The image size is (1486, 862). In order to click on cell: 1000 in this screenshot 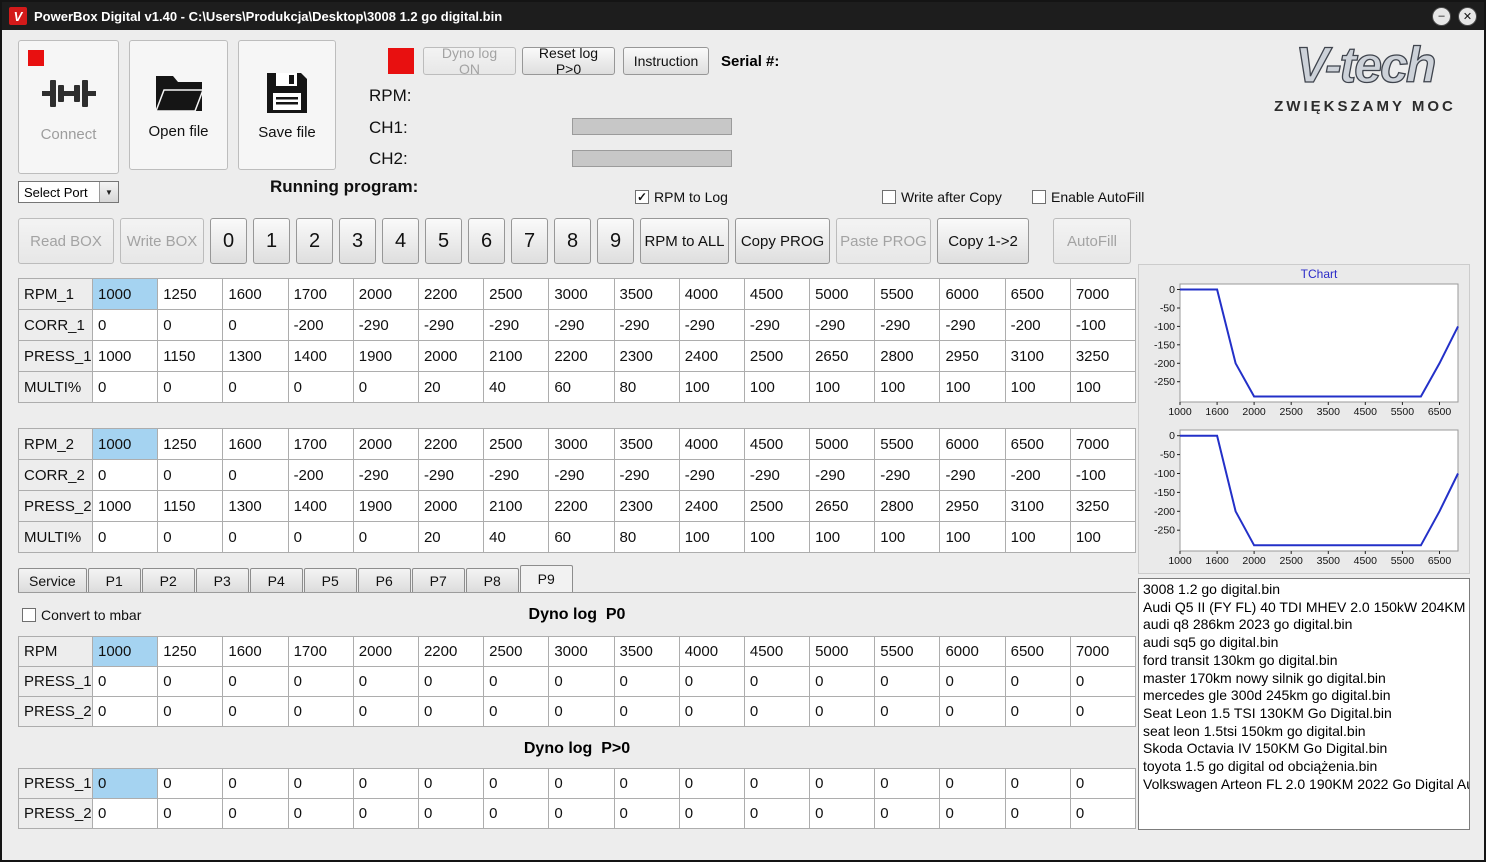, I will do `click(125, 506)`.